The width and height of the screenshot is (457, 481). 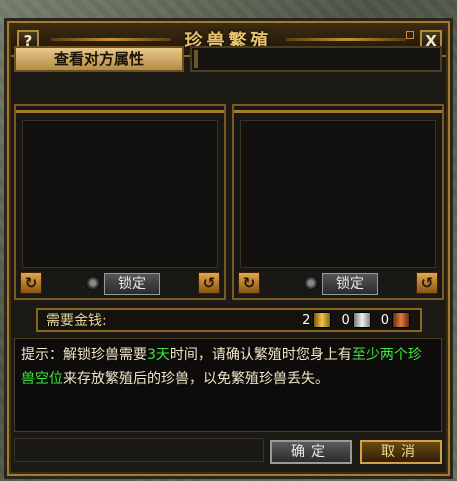 I want to click on gold-value: 2, so click(x=306, y=320).